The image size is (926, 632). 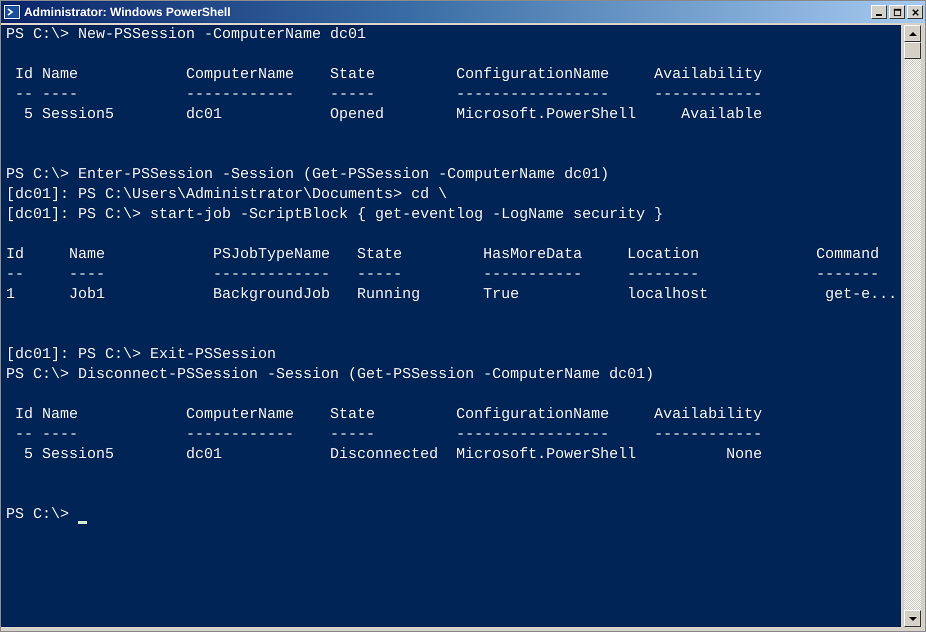 I want to click on console-line: [dc01]: PS C:\Users\Administrator\Documents> cd \, so click(x=227, y=195).